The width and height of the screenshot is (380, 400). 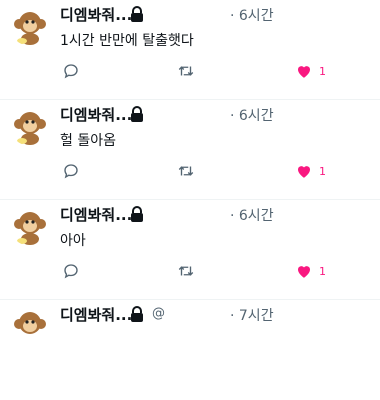 I want to click on author-handle: @, so click(x=158, y=313).